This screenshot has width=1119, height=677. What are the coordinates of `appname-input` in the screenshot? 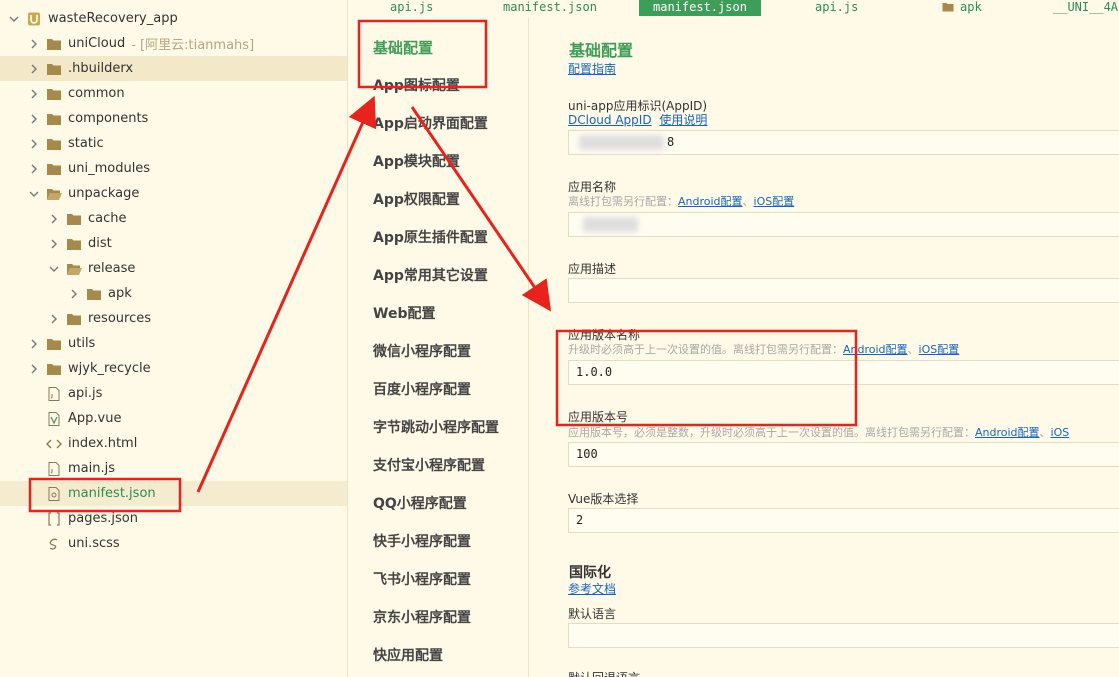 It's located at (843, 224).